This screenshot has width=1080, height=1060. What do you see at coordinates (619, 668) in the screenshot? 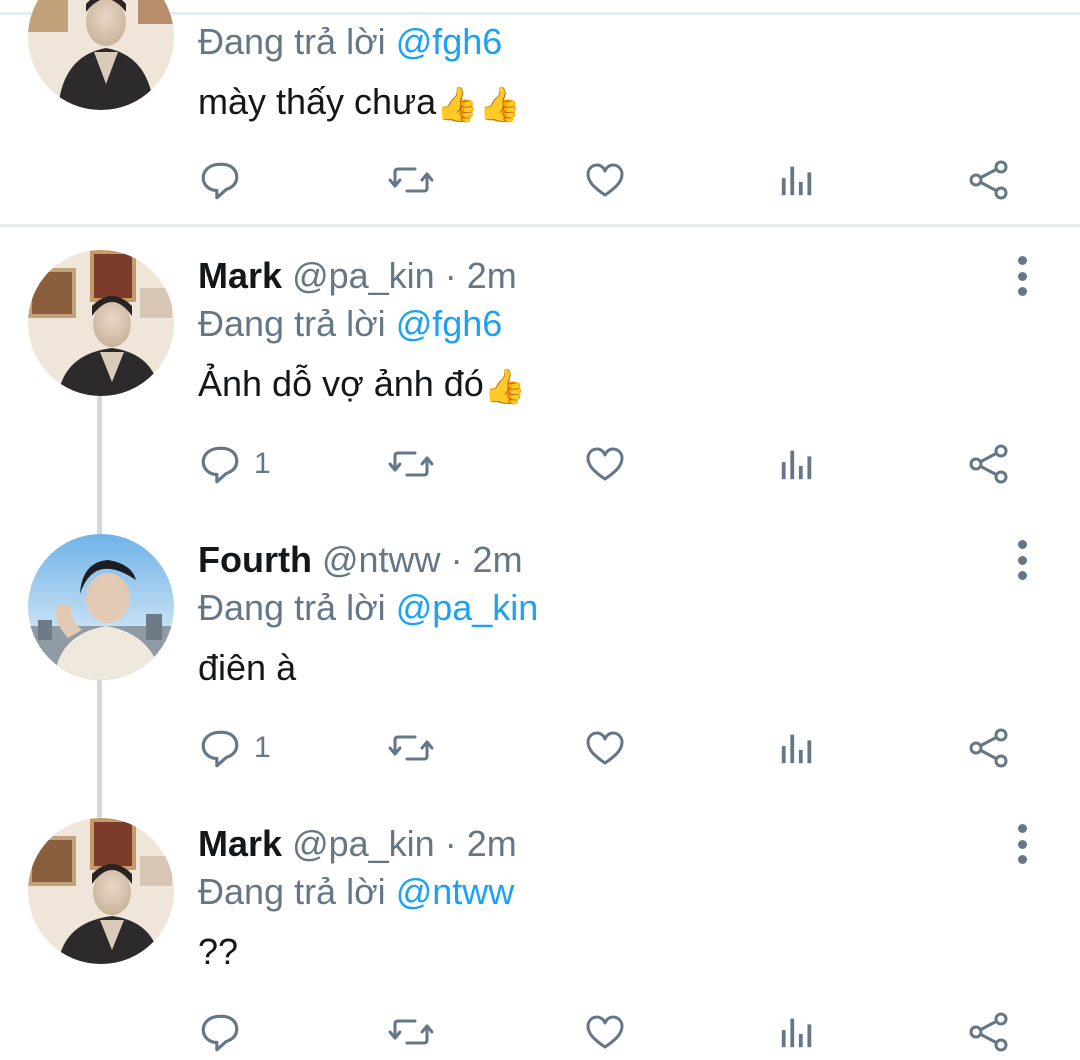
I see `tweet-text: điên à` at bounding box center [619, 668].